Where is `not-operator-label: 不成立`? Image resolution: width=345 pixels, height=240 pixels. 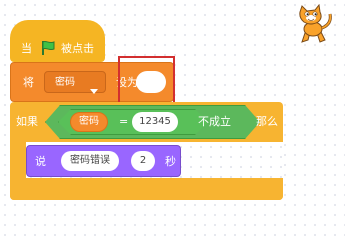 not-operator-label: 不成立 is located at coordinates (214, 121).